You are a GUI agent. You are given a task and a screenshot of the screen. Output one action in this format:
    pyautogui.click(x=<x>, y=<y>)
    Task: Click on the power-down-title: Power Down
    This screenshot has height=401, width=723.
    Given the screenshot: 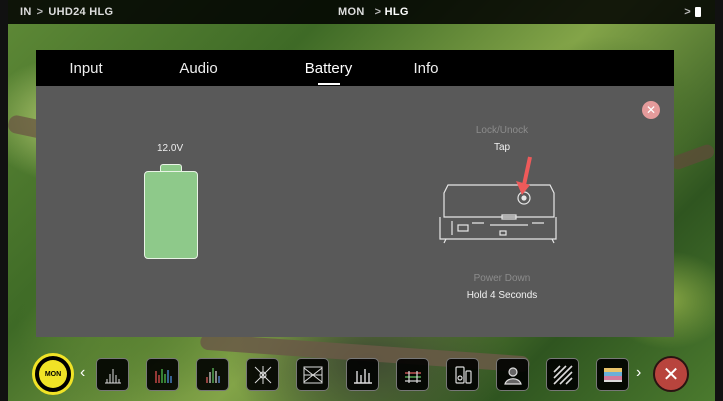 What is the action you would take?
    pyautogui.click(x=502, y=278)
    